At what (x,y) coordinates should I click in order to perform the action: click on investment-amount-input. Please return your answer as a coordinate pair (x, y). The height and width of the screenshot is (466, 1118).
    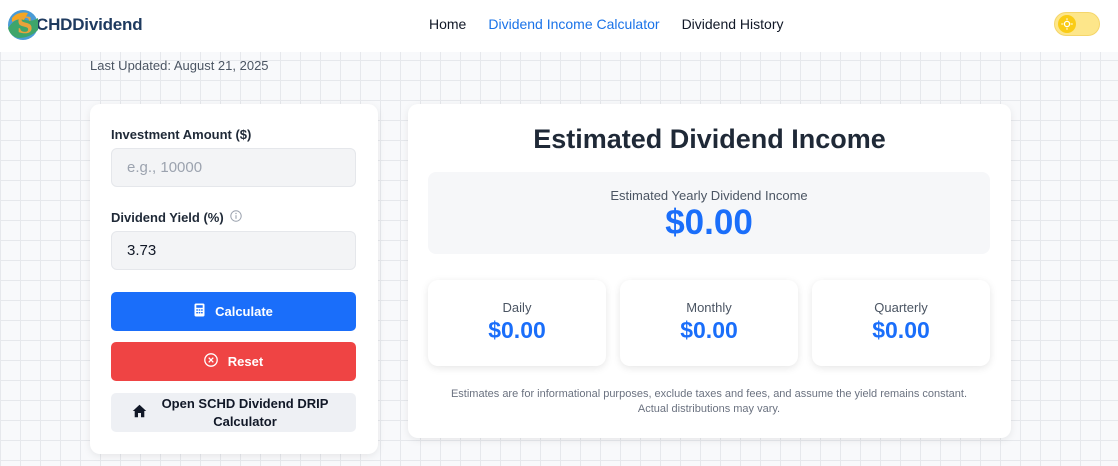
    Looking at the image, I should click on (233, 167).